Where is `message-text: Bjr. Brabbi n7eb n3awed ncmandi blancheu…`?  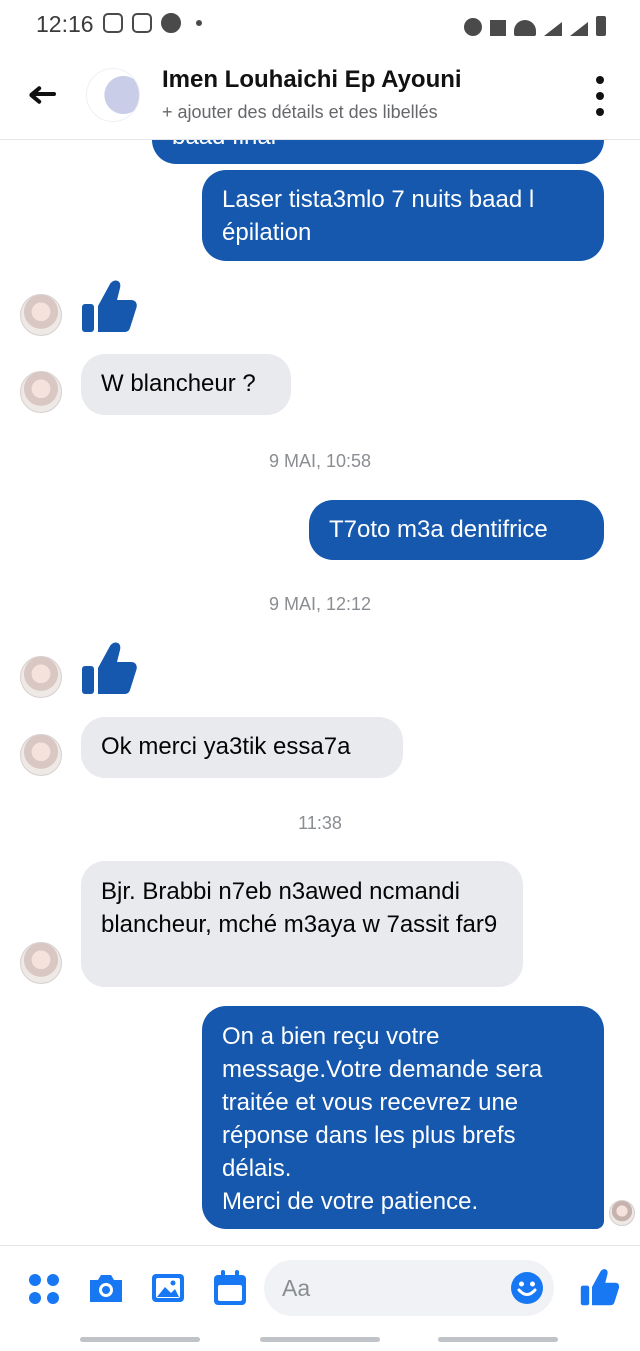 message-text: Bjr. Brabbi n7eb n3awed ncmandi blancheu… is located at coordinates (299, 908).